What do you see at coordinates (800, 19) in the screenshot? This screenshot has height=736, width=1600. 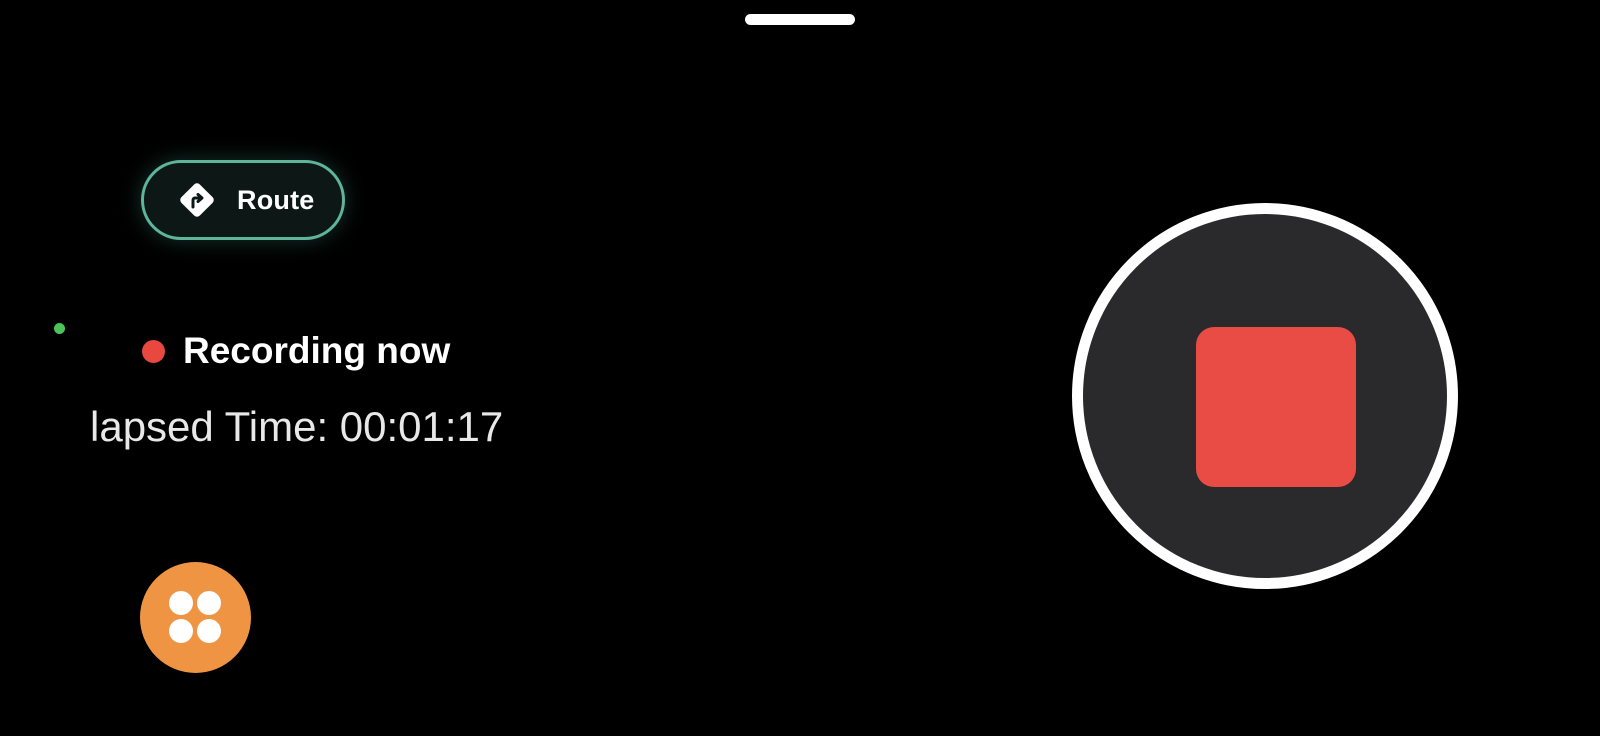 I see `home-indicator` at bounding box center [800, 19].